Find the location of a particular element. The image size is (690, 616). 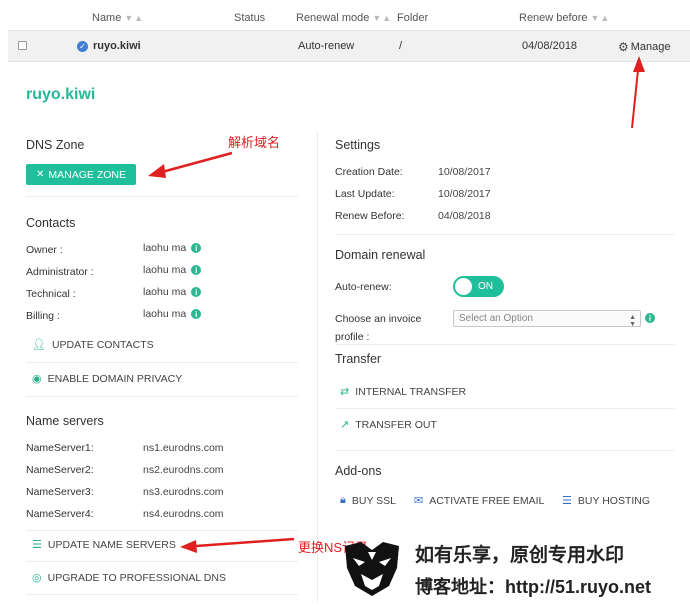

gear-icon: ⚙ is located at coordinates (623, 47).